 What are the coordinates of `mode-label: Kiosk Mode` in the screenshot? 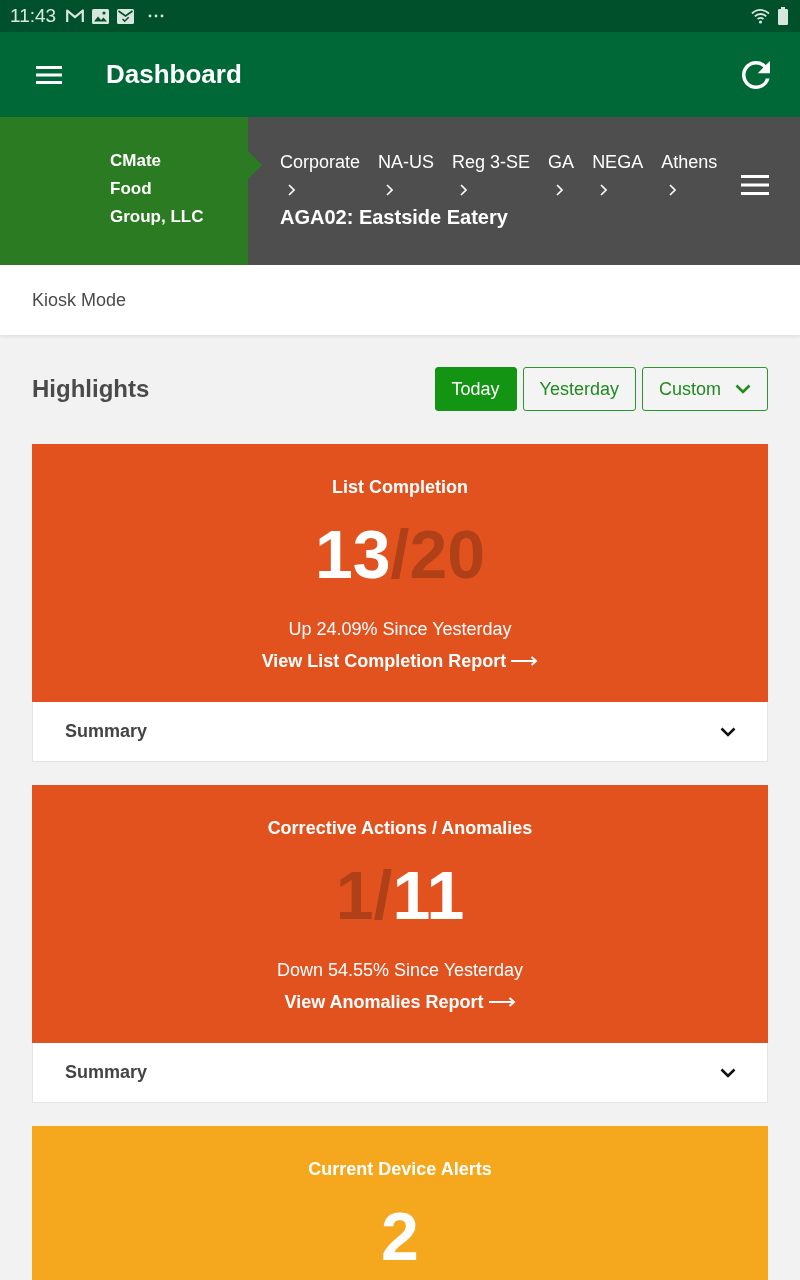 It's located at (79, 300).